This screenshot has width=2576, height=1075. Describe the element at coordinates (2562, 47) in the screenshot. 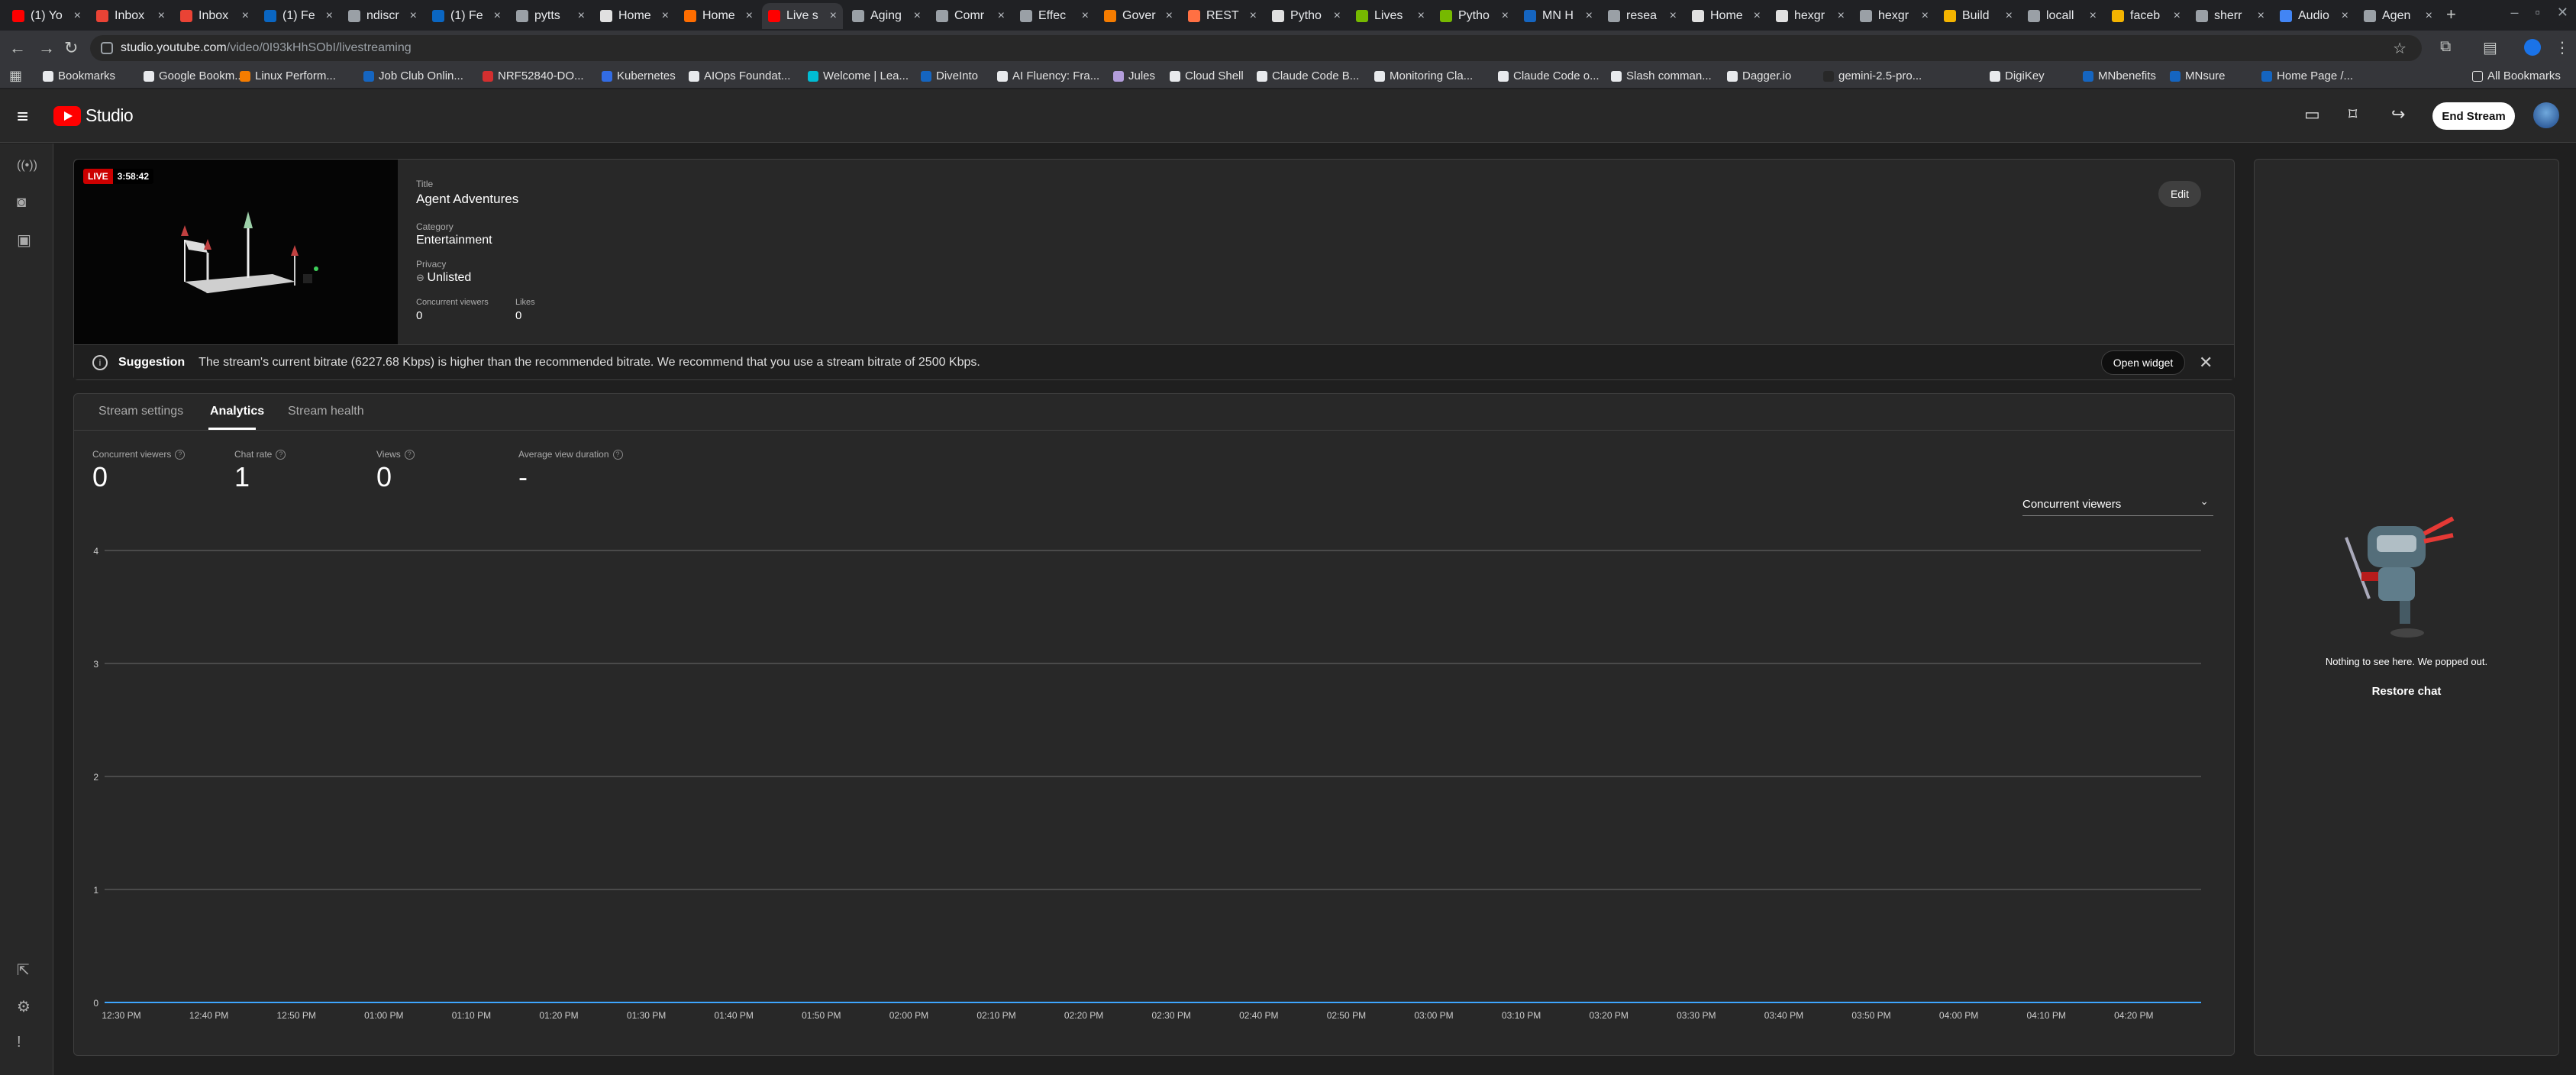

I see `menu-dots-icon: ⋮` at that location.